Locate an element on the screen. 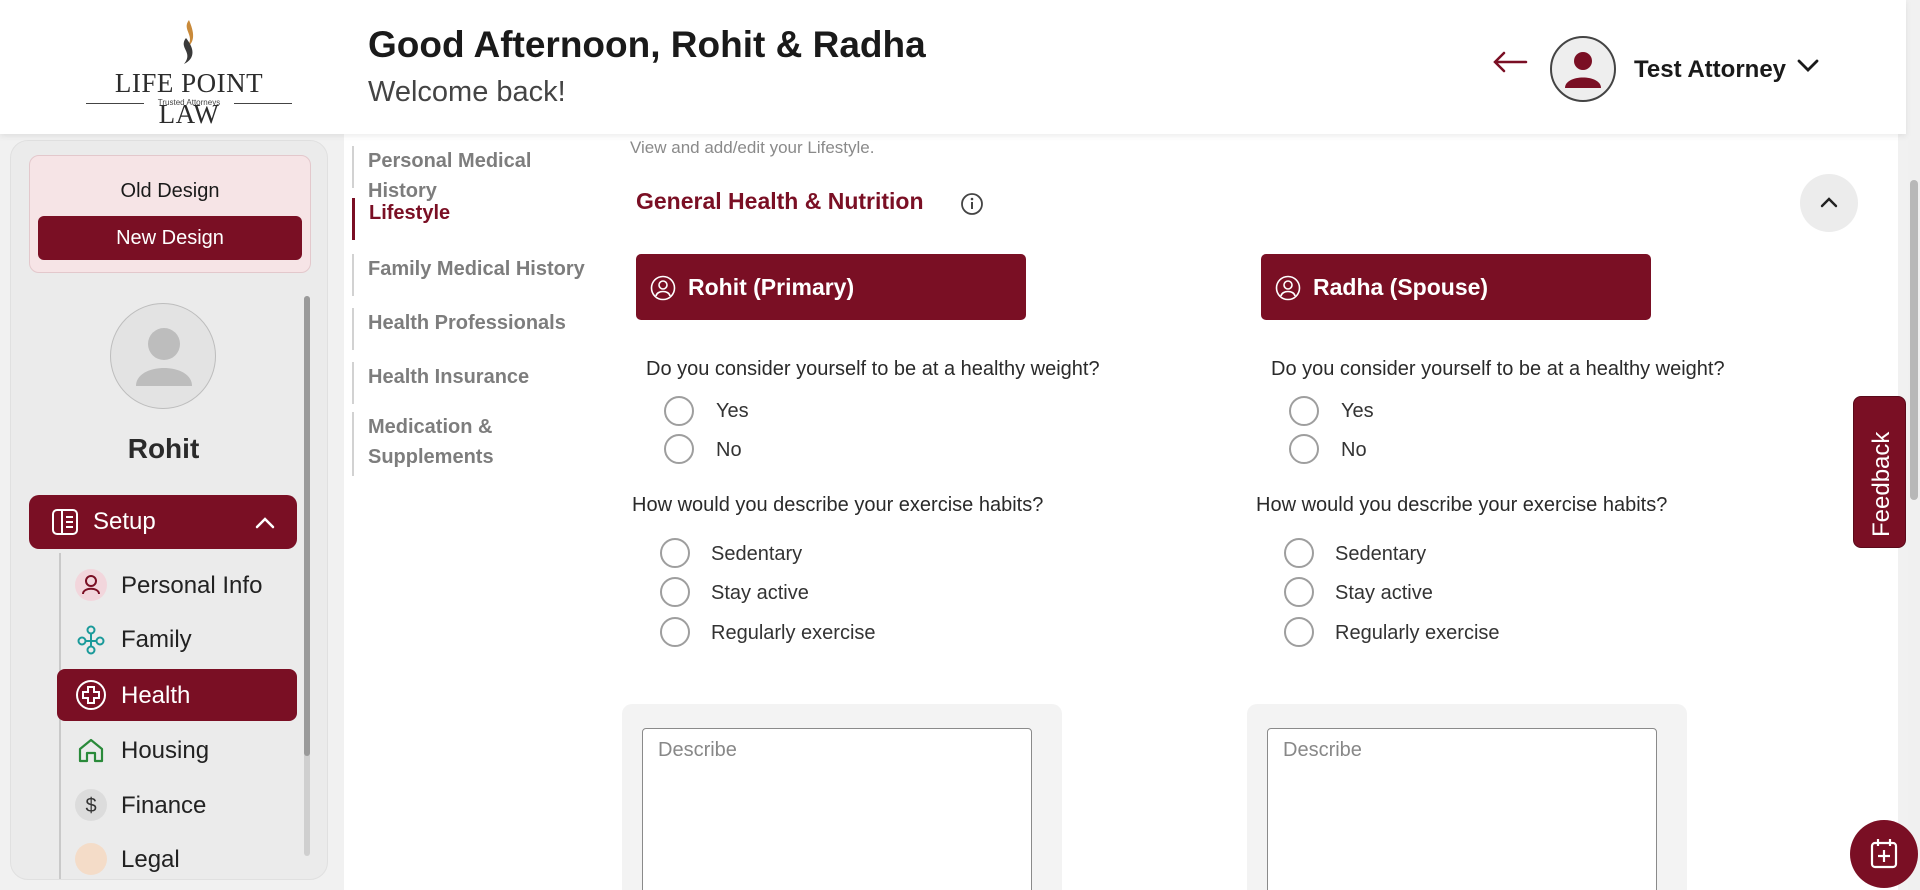 The height and width of the screenshot is (890, 1920). profile-name: Rohit is located at coordinates (163, 448).